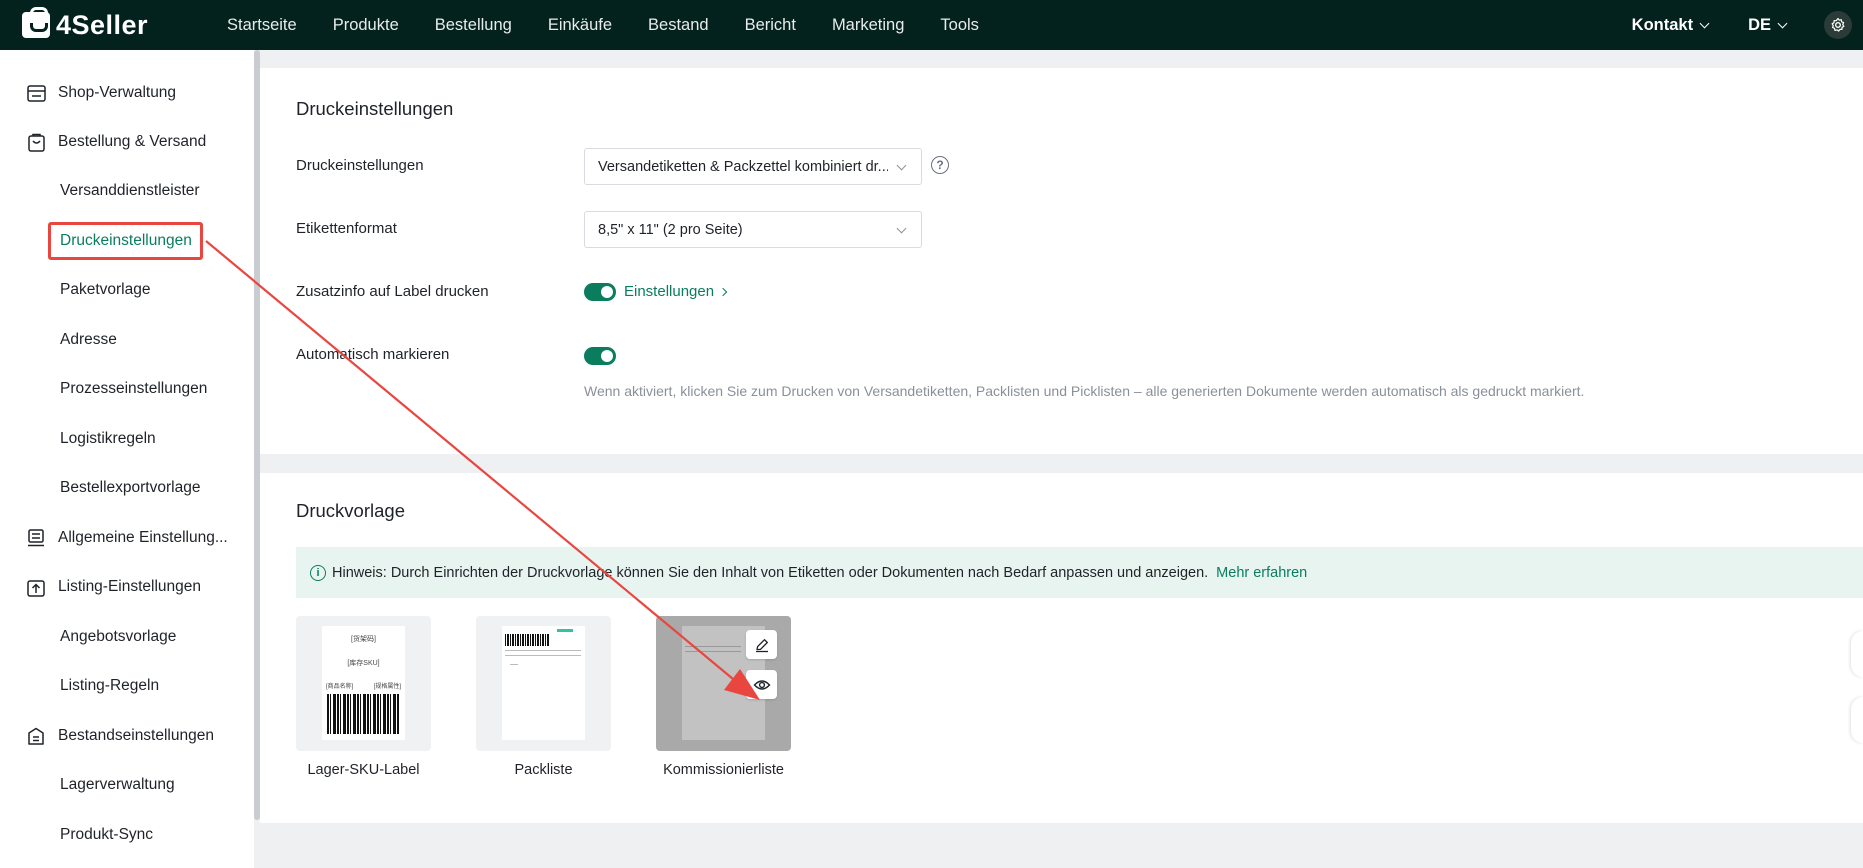 This screenshot has height=868, width=1863. Describe the element at coordinates (392, 291) in the screenshot. I see `extra-info-label: Zusatzinfo auf Label drucken` at that location.